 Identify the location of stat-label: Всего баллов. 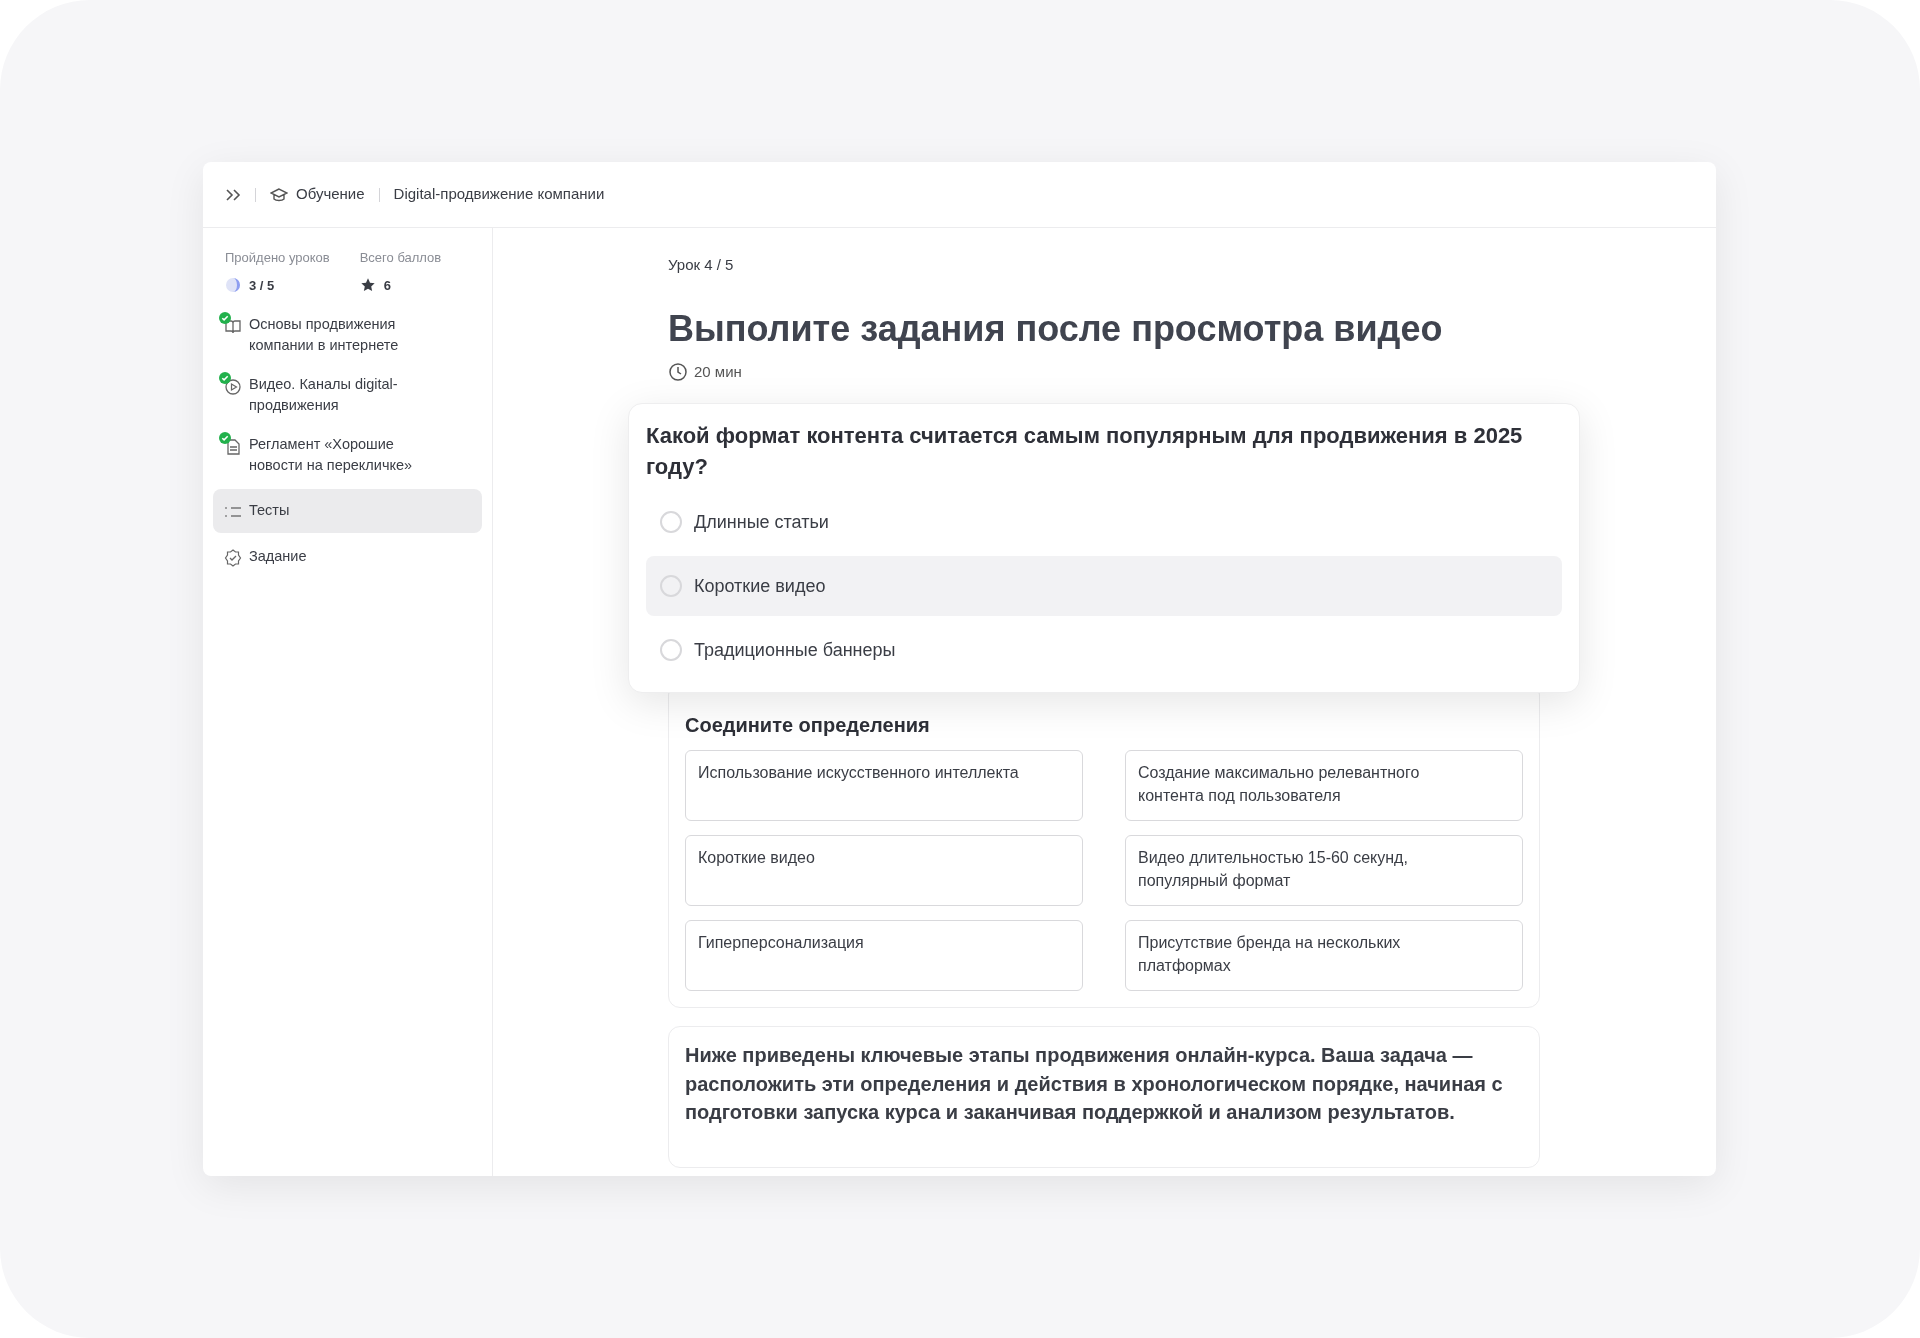
(400, 258).